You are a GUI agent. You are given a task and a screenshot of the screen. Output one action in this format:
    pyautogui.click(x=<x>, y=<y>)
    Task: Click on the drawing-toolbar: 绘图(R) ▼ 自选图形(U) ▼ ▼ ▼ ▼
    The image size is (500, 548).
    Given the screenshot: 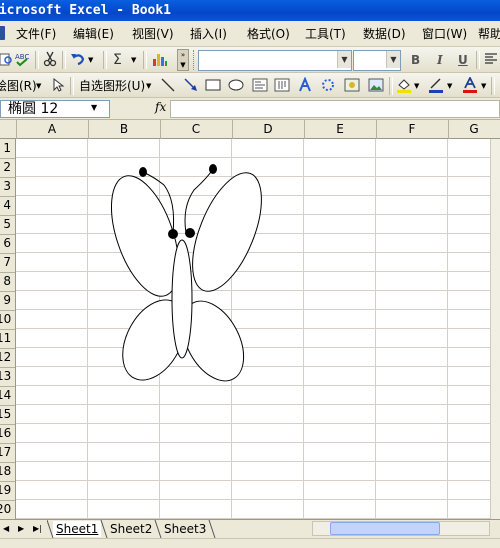 What is the action you would take?
    pyautogui.click(x=250, y=85)
    